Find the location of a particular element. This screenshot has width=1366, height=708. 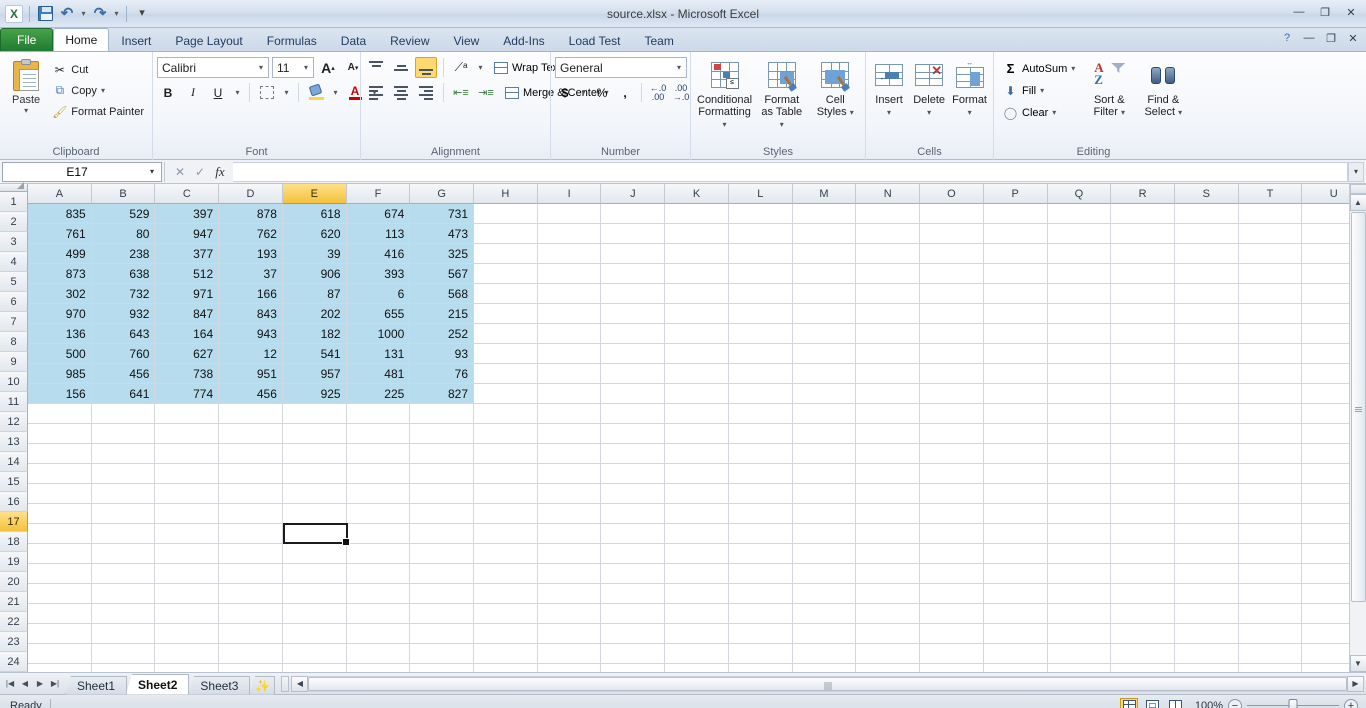

insert-cells-button: ← Insert ▾ is located at coordinates (889, 89).